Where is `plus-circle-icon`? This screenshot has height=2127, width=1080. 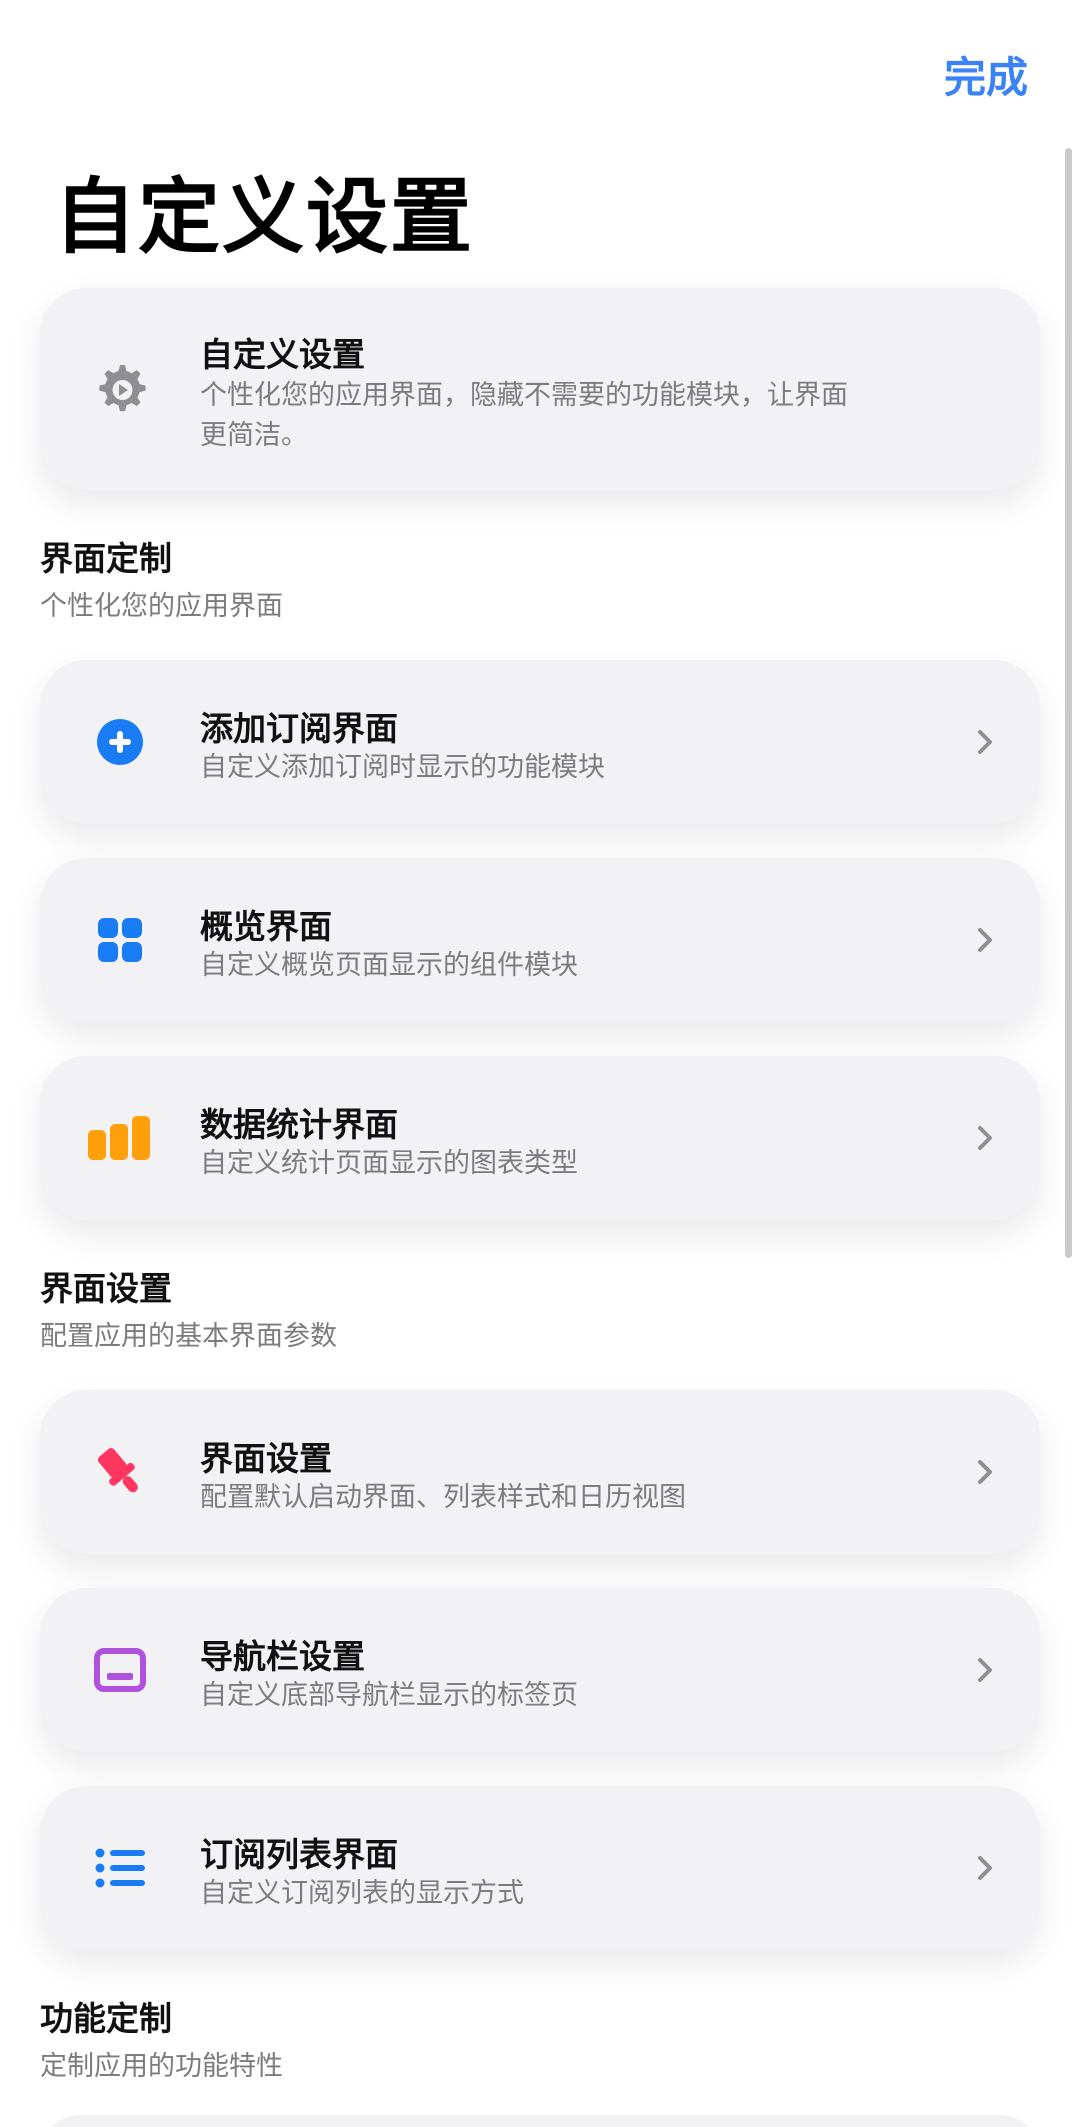 plus-circle-icon is located at coordinates (120, 742).